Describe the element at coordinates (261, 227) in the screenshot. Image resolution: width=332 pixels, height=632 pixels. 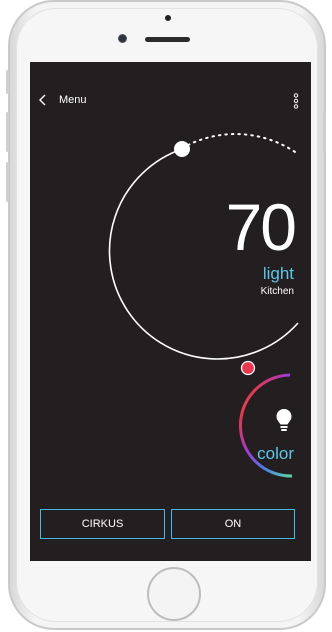
I see `temperature-value: 70` at that location.